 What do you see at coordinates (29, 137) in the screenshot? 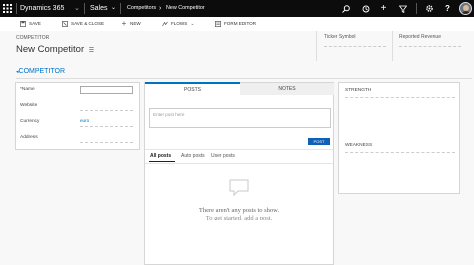
I see `address-label: Address` at bounding box center [29, 137].